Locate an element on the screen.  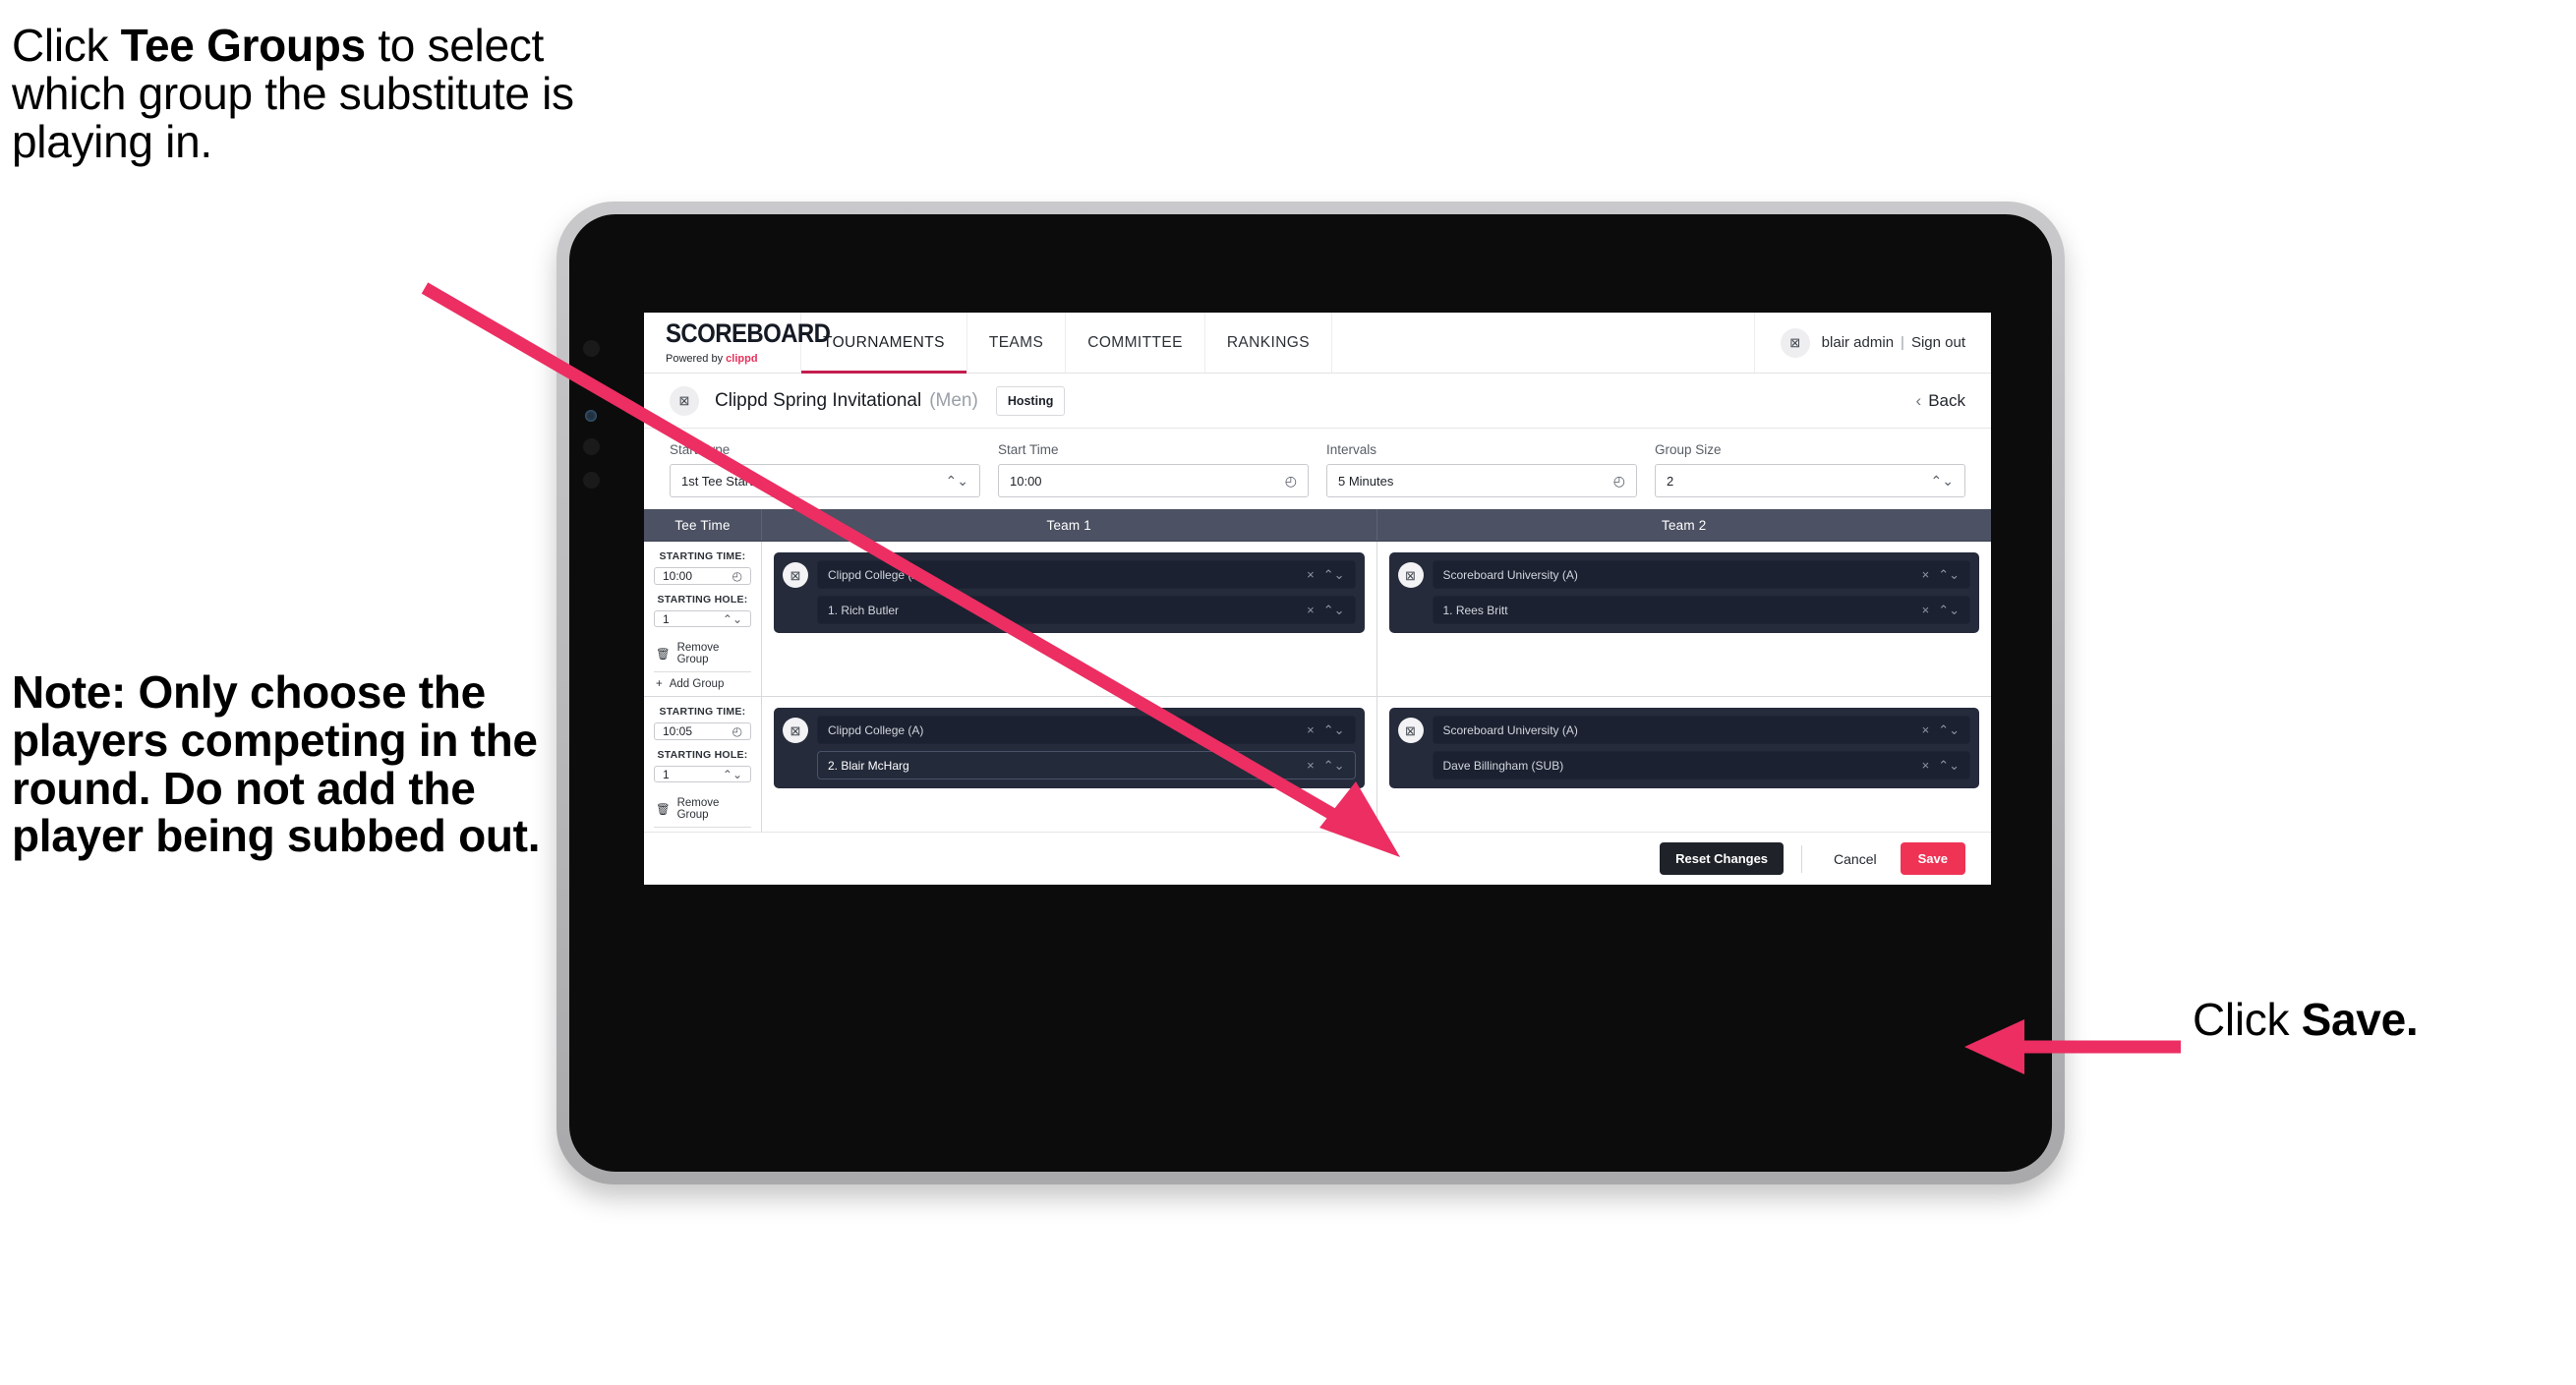
add-group-label: Add Group is located at coordinates (697, 684).